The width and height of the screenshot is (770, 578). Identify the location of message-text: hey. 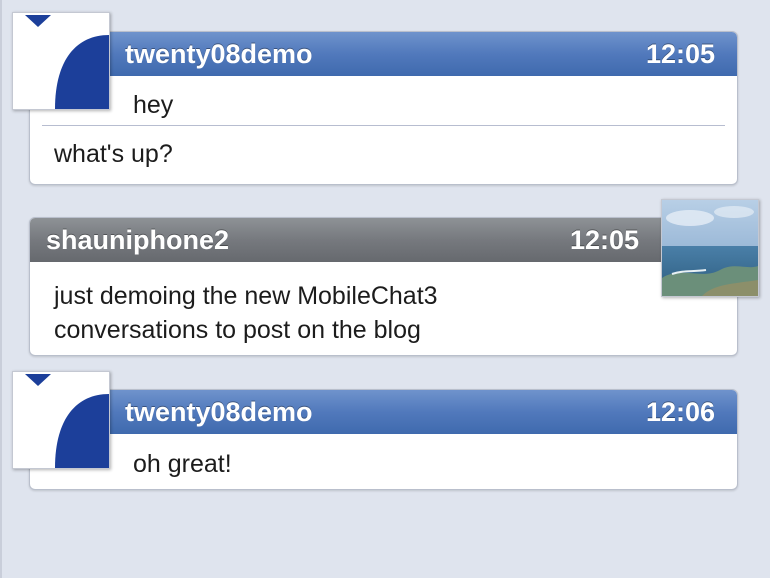
(153, 105).